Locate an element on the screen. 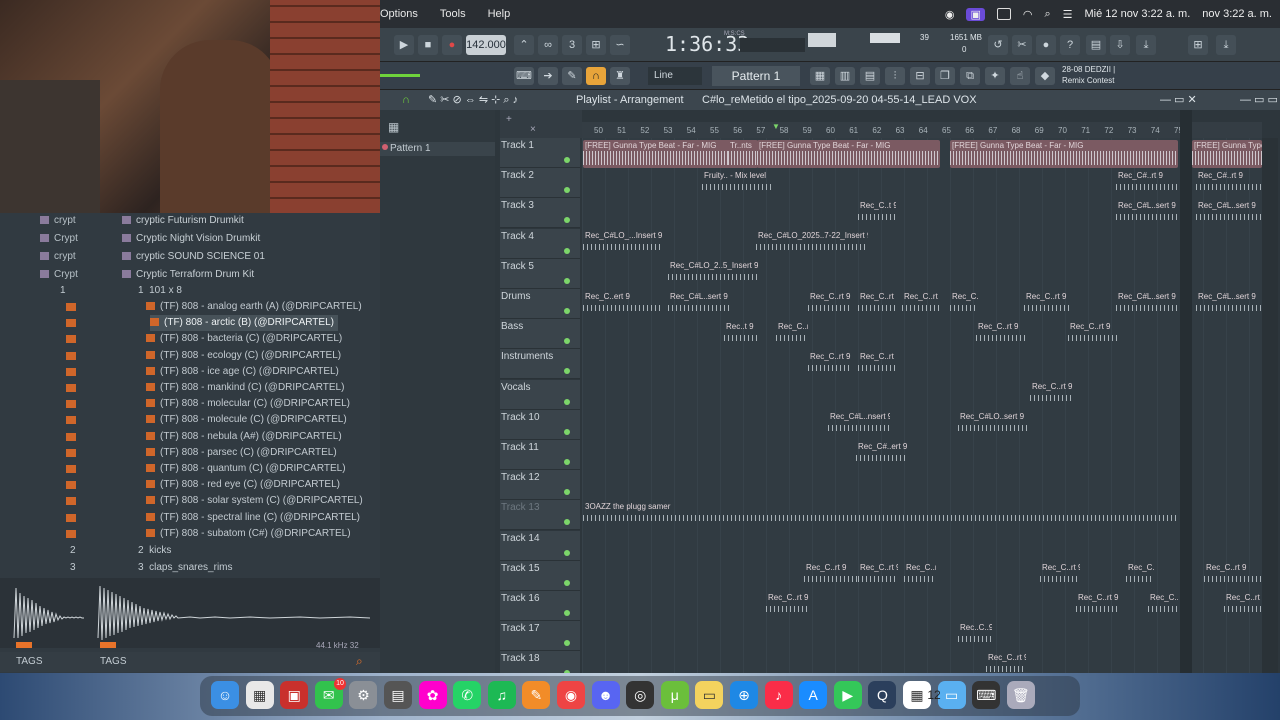 The width and height of the screenshot is (1280, 720). stop-icon: ■ is located at coordinates (428, 45).